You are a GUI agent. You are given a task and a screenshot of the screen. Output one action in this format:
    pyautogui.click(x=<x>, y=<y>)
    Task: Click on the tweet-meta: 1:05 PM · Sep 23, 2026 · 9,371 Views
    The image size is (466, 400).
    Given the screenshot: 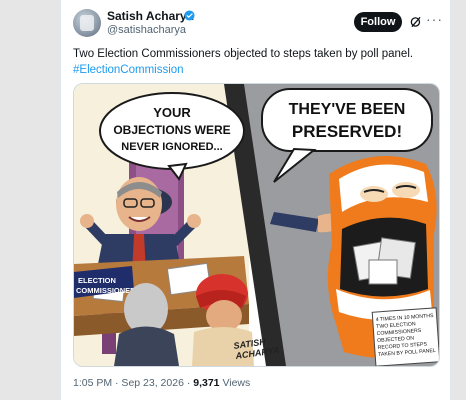 What is the action you would take?
    pyautogui.click(x=161, y=383)
    